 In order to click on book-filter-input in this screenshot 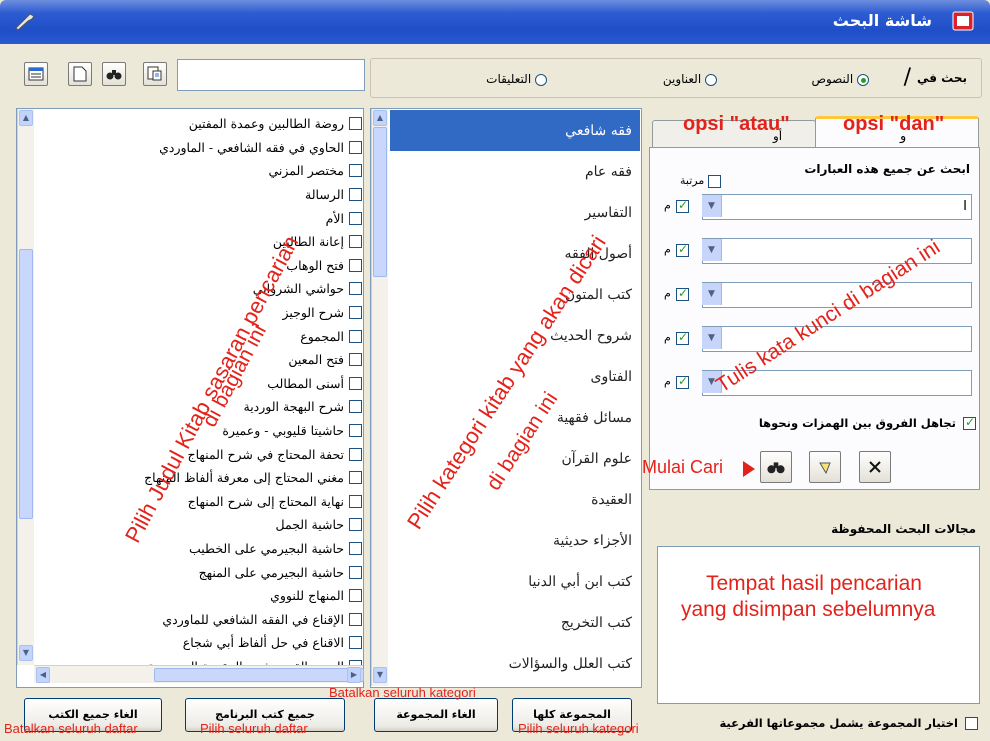, I will do `click(271, 75)`.